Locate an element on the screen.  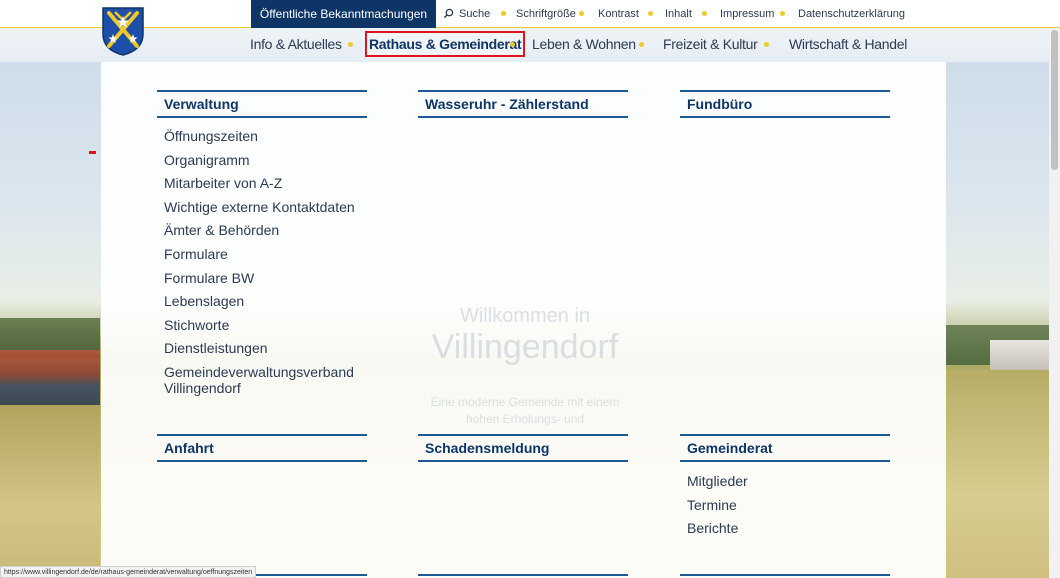
heading-anfahrt: Anfahrt is located at coordinates (262, 448).